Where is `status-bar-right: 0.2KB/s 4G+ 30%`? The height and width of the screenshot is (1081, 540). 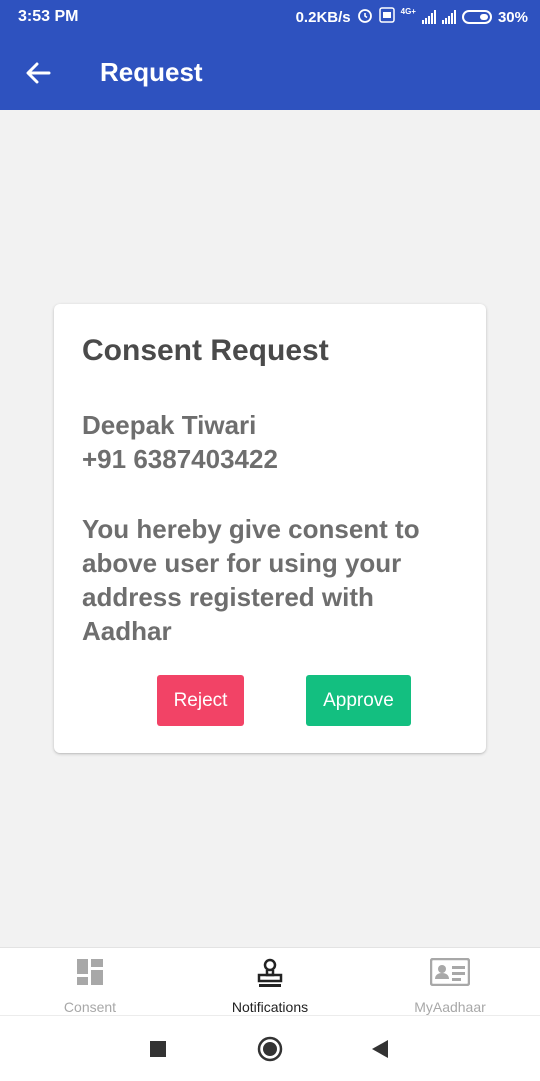
status-bar-right: 0.2KB/s 4G+ 30% is located at coordinates (412, 17).